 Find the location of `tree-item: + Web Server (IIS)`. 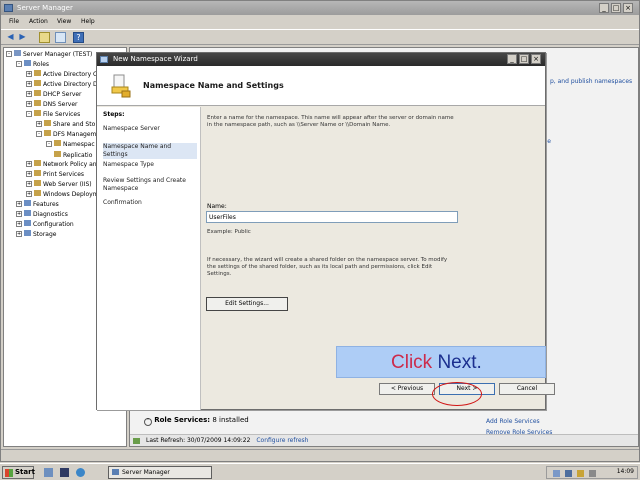

tree-item: + Web Server (IIS) is located at coordinates (59, 184).